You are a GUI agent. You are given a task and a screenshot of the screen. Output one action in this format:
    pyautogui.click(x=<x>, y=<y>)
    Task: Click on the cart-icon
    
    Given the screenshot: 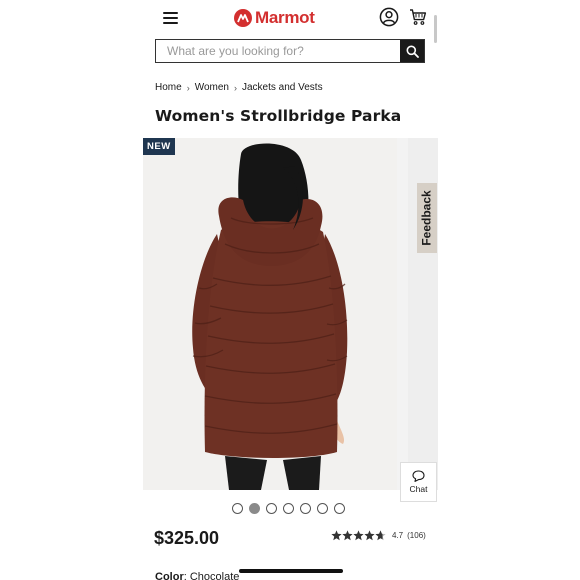 What is the action you would take?
    pyautogui.click(x=418, y=17)
    